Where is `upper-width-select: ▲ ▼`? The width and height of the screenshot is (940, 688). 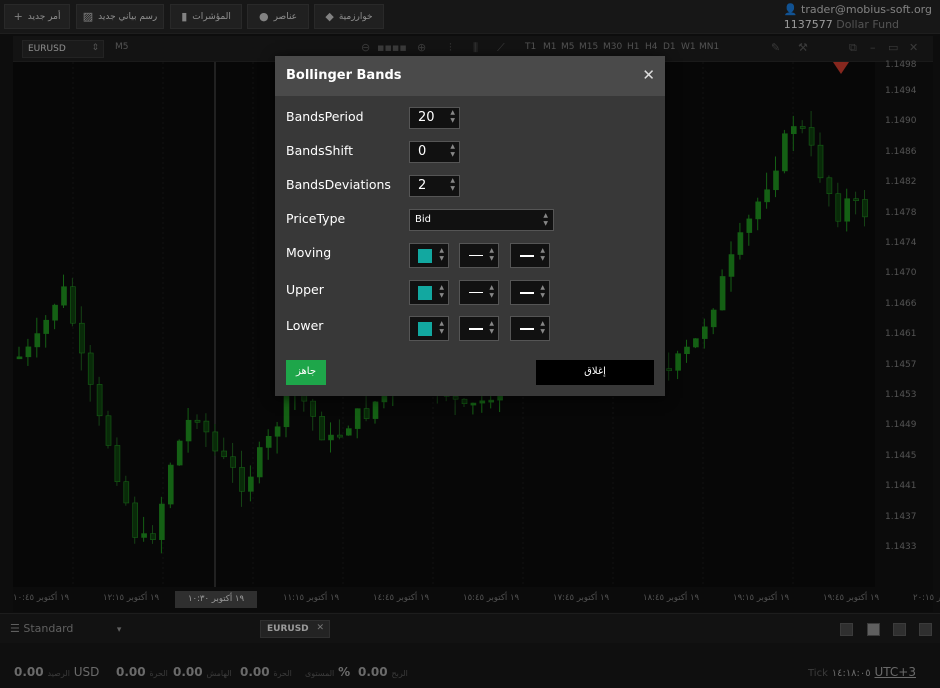 upper-width-select: ▲ ▼ is located at coordinates (530, 292).